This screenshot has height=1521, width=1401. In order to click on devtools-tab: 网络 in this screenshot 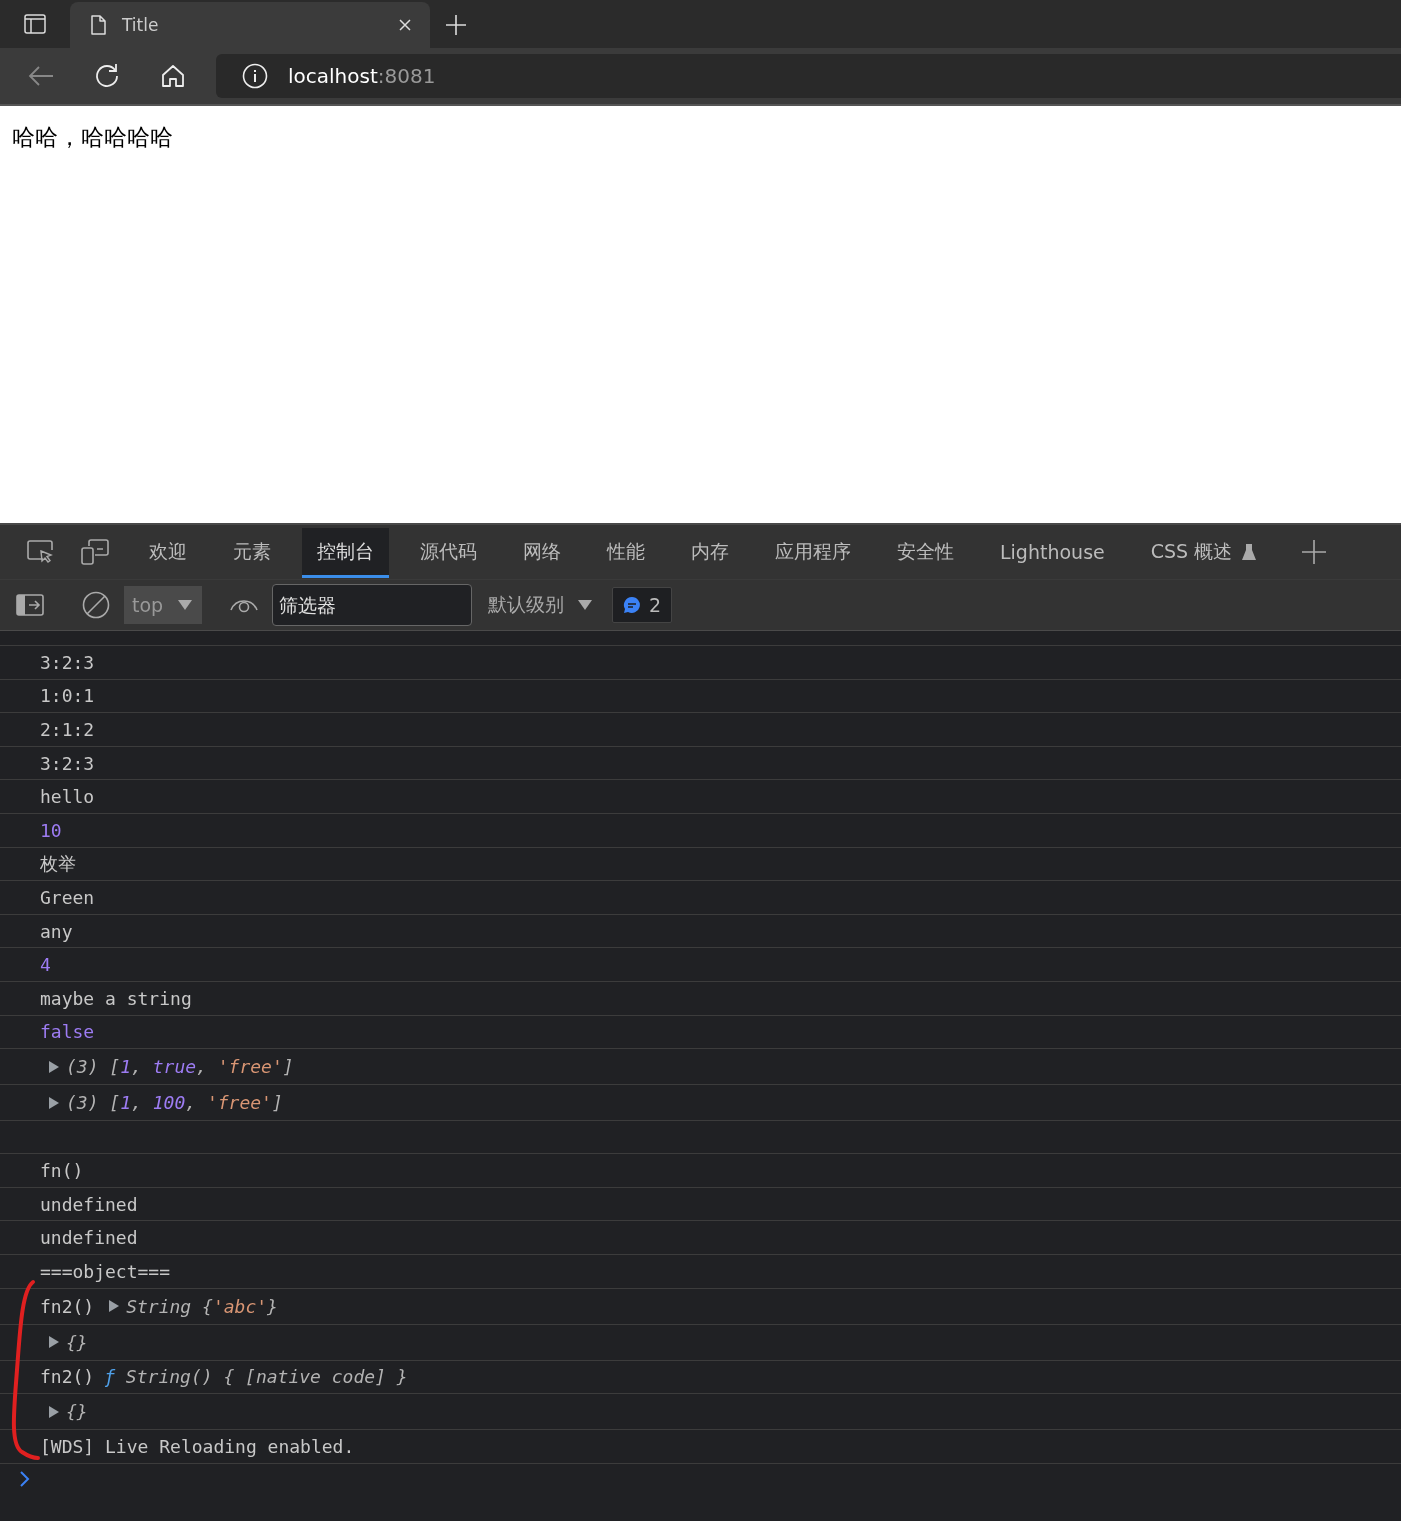, I will do `click(542, 553)`.